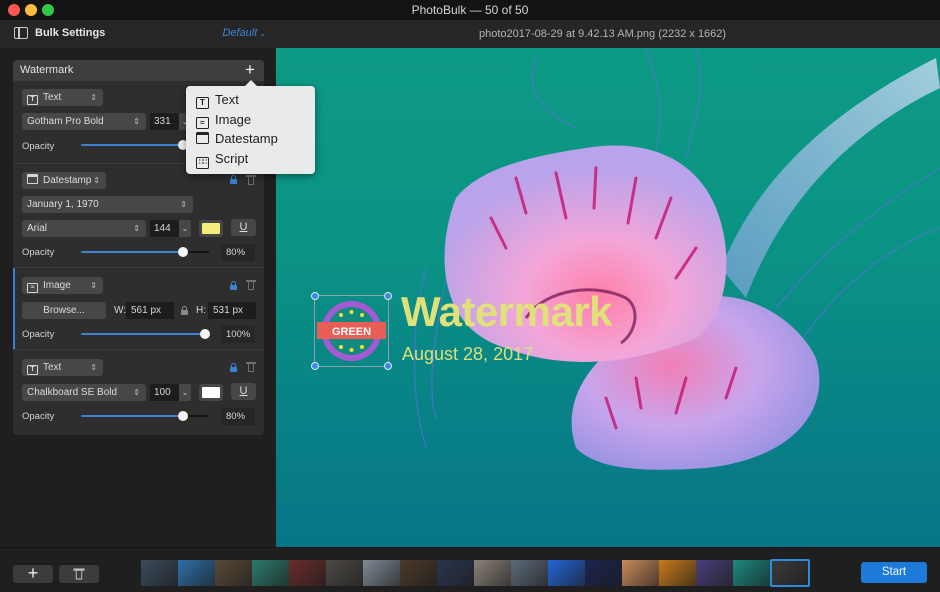  What do you see at coordinates (202, 163) in the screenshot?
I see `script-icon: ∷∷` at bounding box center [202, 163].